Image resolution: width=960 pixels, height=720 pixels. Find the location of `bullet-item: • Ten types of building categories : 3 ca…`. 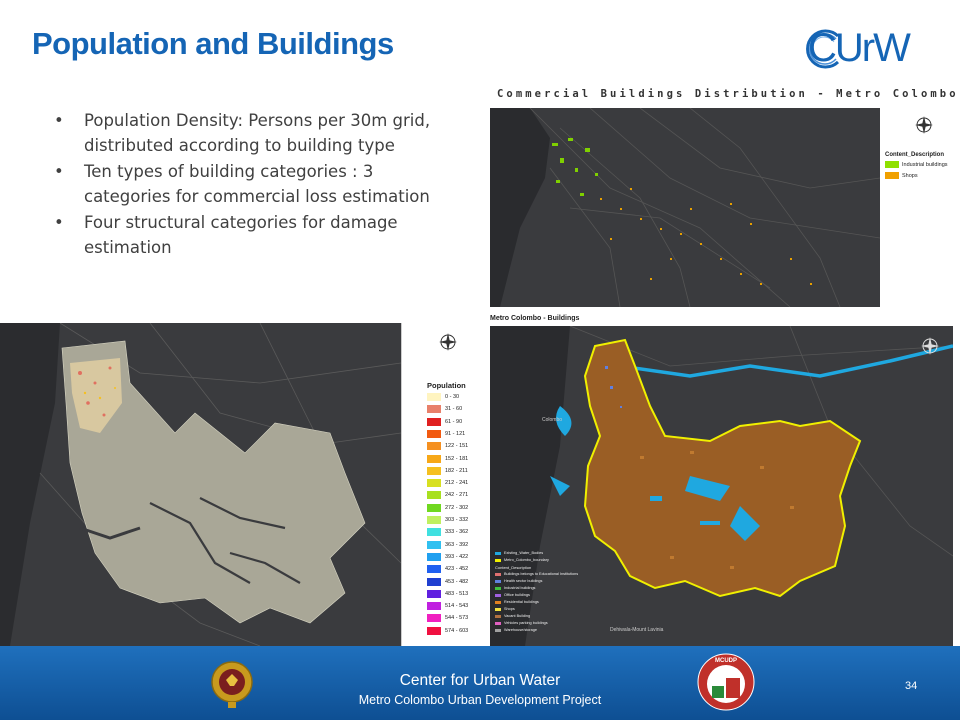

bullet-item: • Ten types of building categories : 3 ca… is located at coordinates (242, 184).